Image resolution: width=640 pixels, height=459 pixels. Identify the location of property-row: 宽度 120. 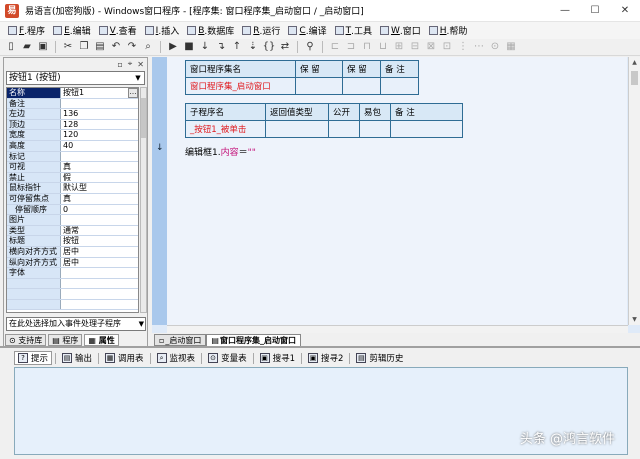
(72, 135).